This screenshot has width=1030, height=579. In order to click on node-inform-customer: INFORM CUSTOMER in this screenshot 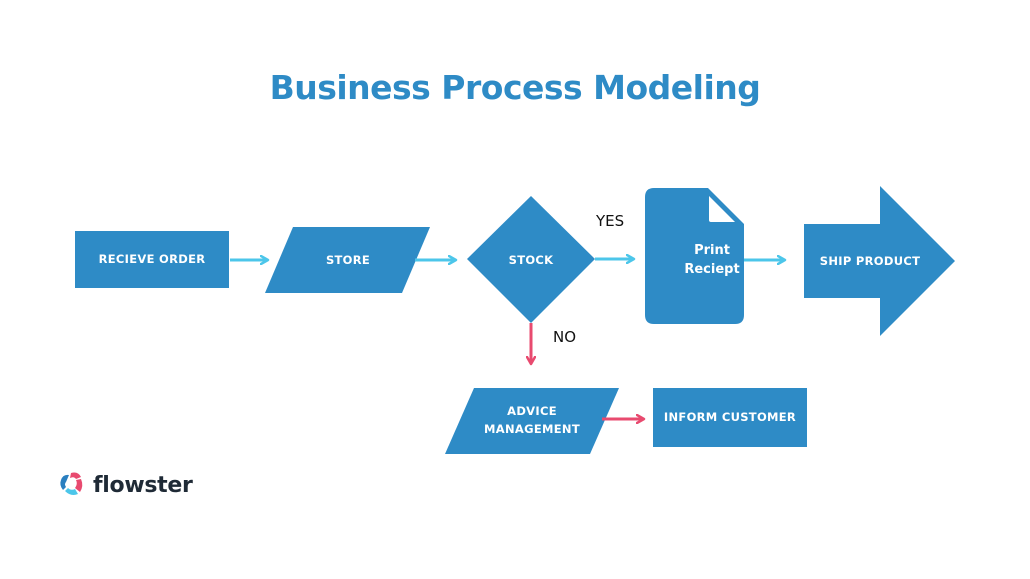, I will do `click(730, 417)`.